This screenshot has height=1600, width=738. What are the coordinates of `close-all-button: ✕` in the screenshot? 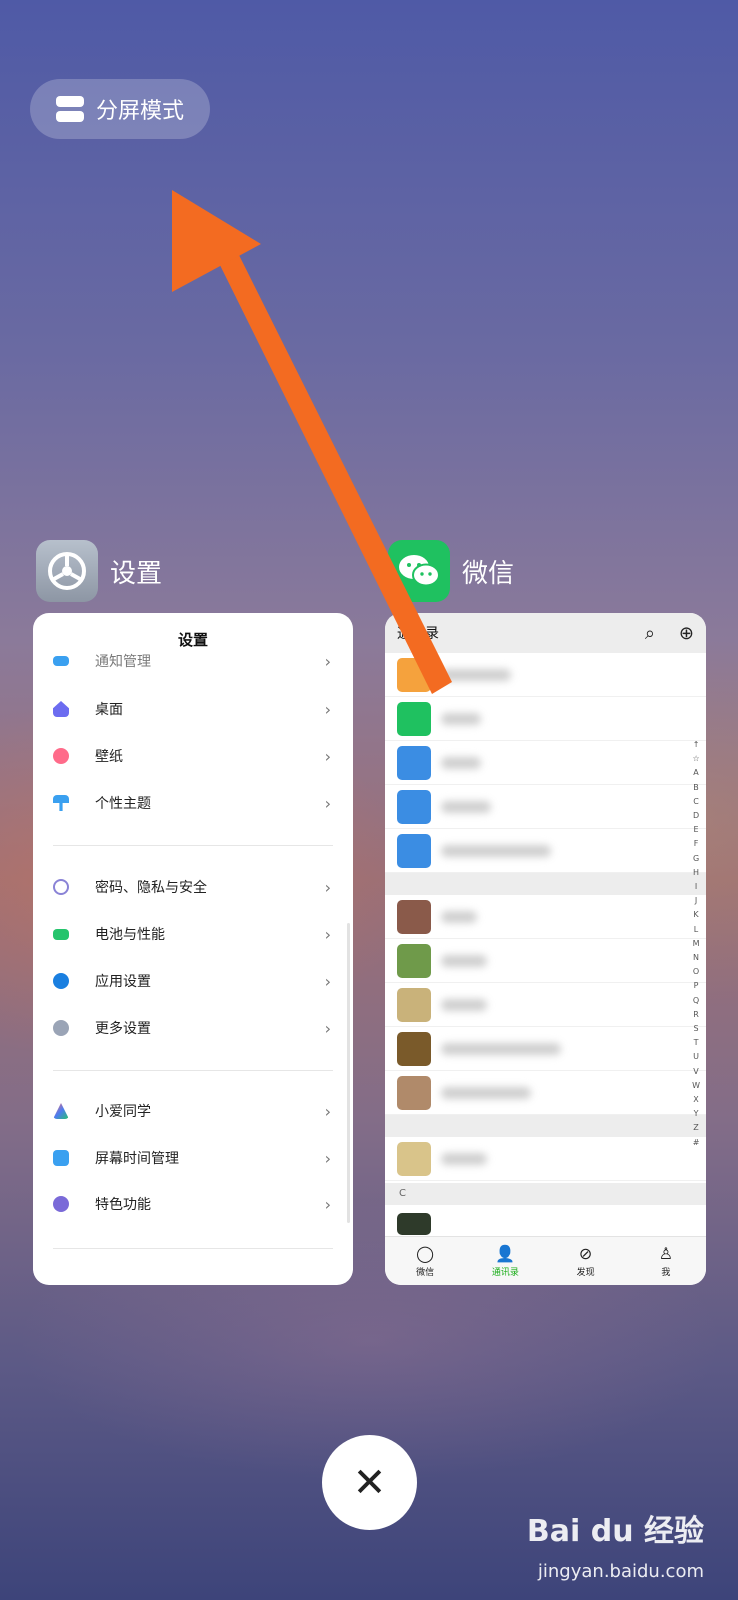 It's located at (369, 1482).